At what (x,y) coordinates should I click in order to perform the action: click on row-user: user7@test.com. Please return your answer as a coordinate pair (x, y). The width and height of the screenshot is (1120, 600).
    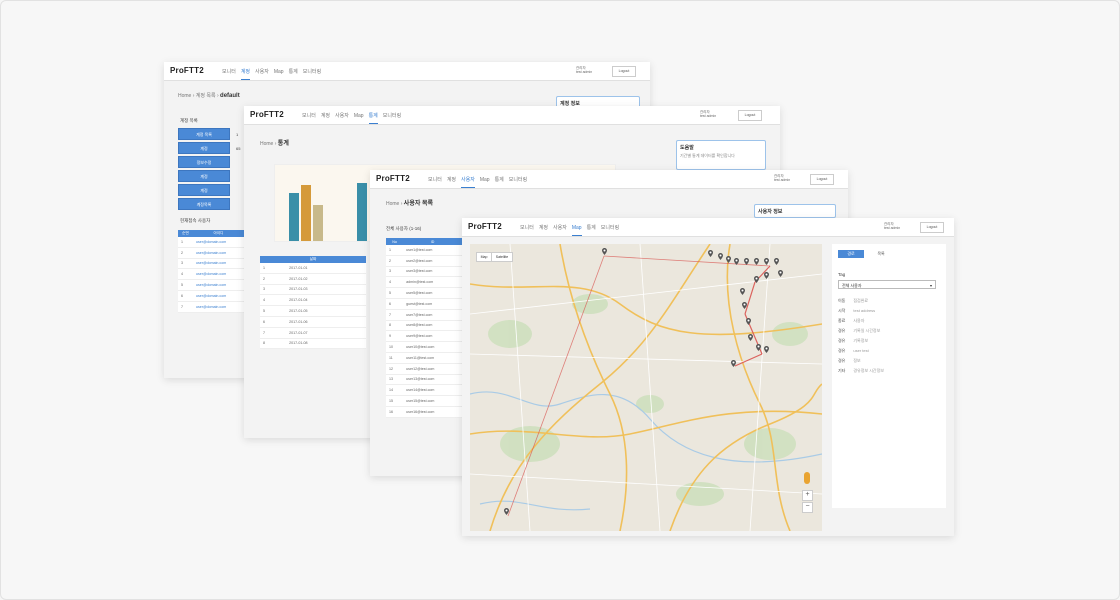
    Looking at the image, I should click on (432, 315).